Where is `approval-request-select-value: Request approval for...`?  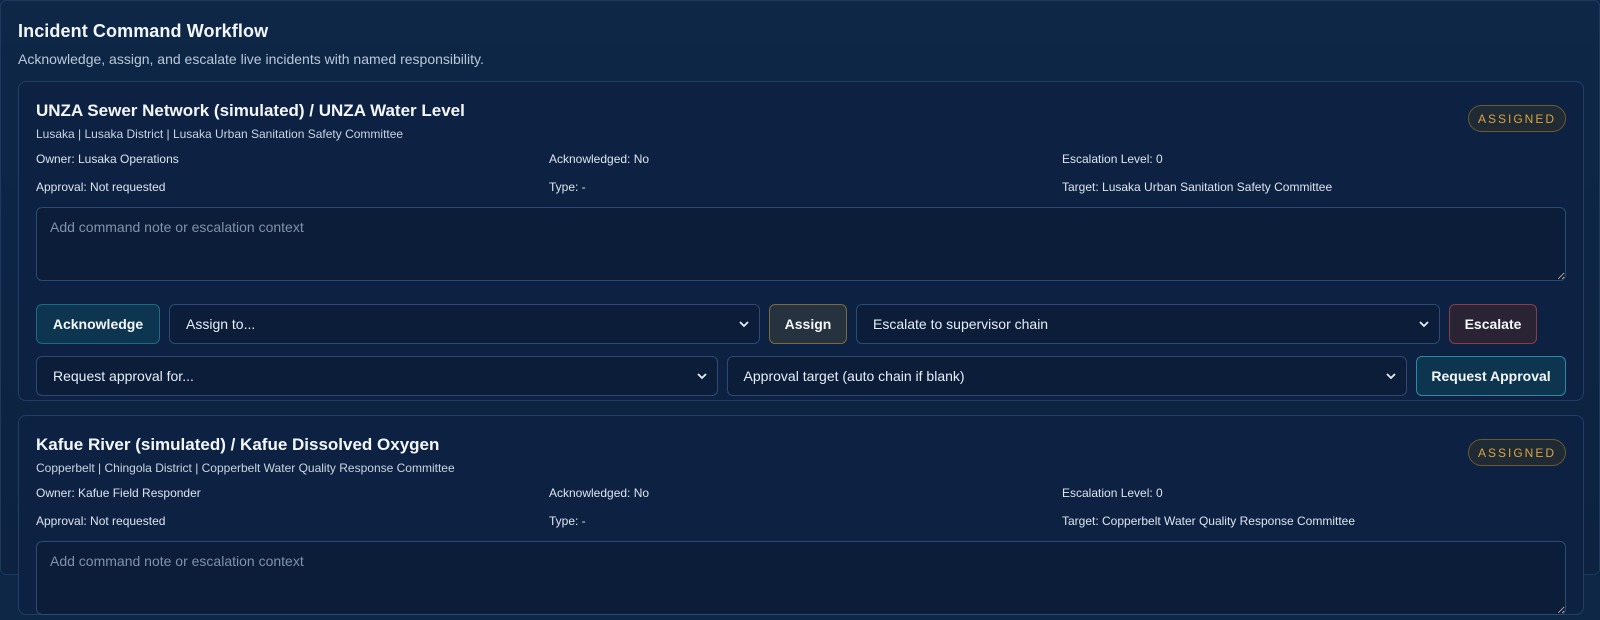 approval-request-select-value: Request approval for... is located at coordinates (123, 376).